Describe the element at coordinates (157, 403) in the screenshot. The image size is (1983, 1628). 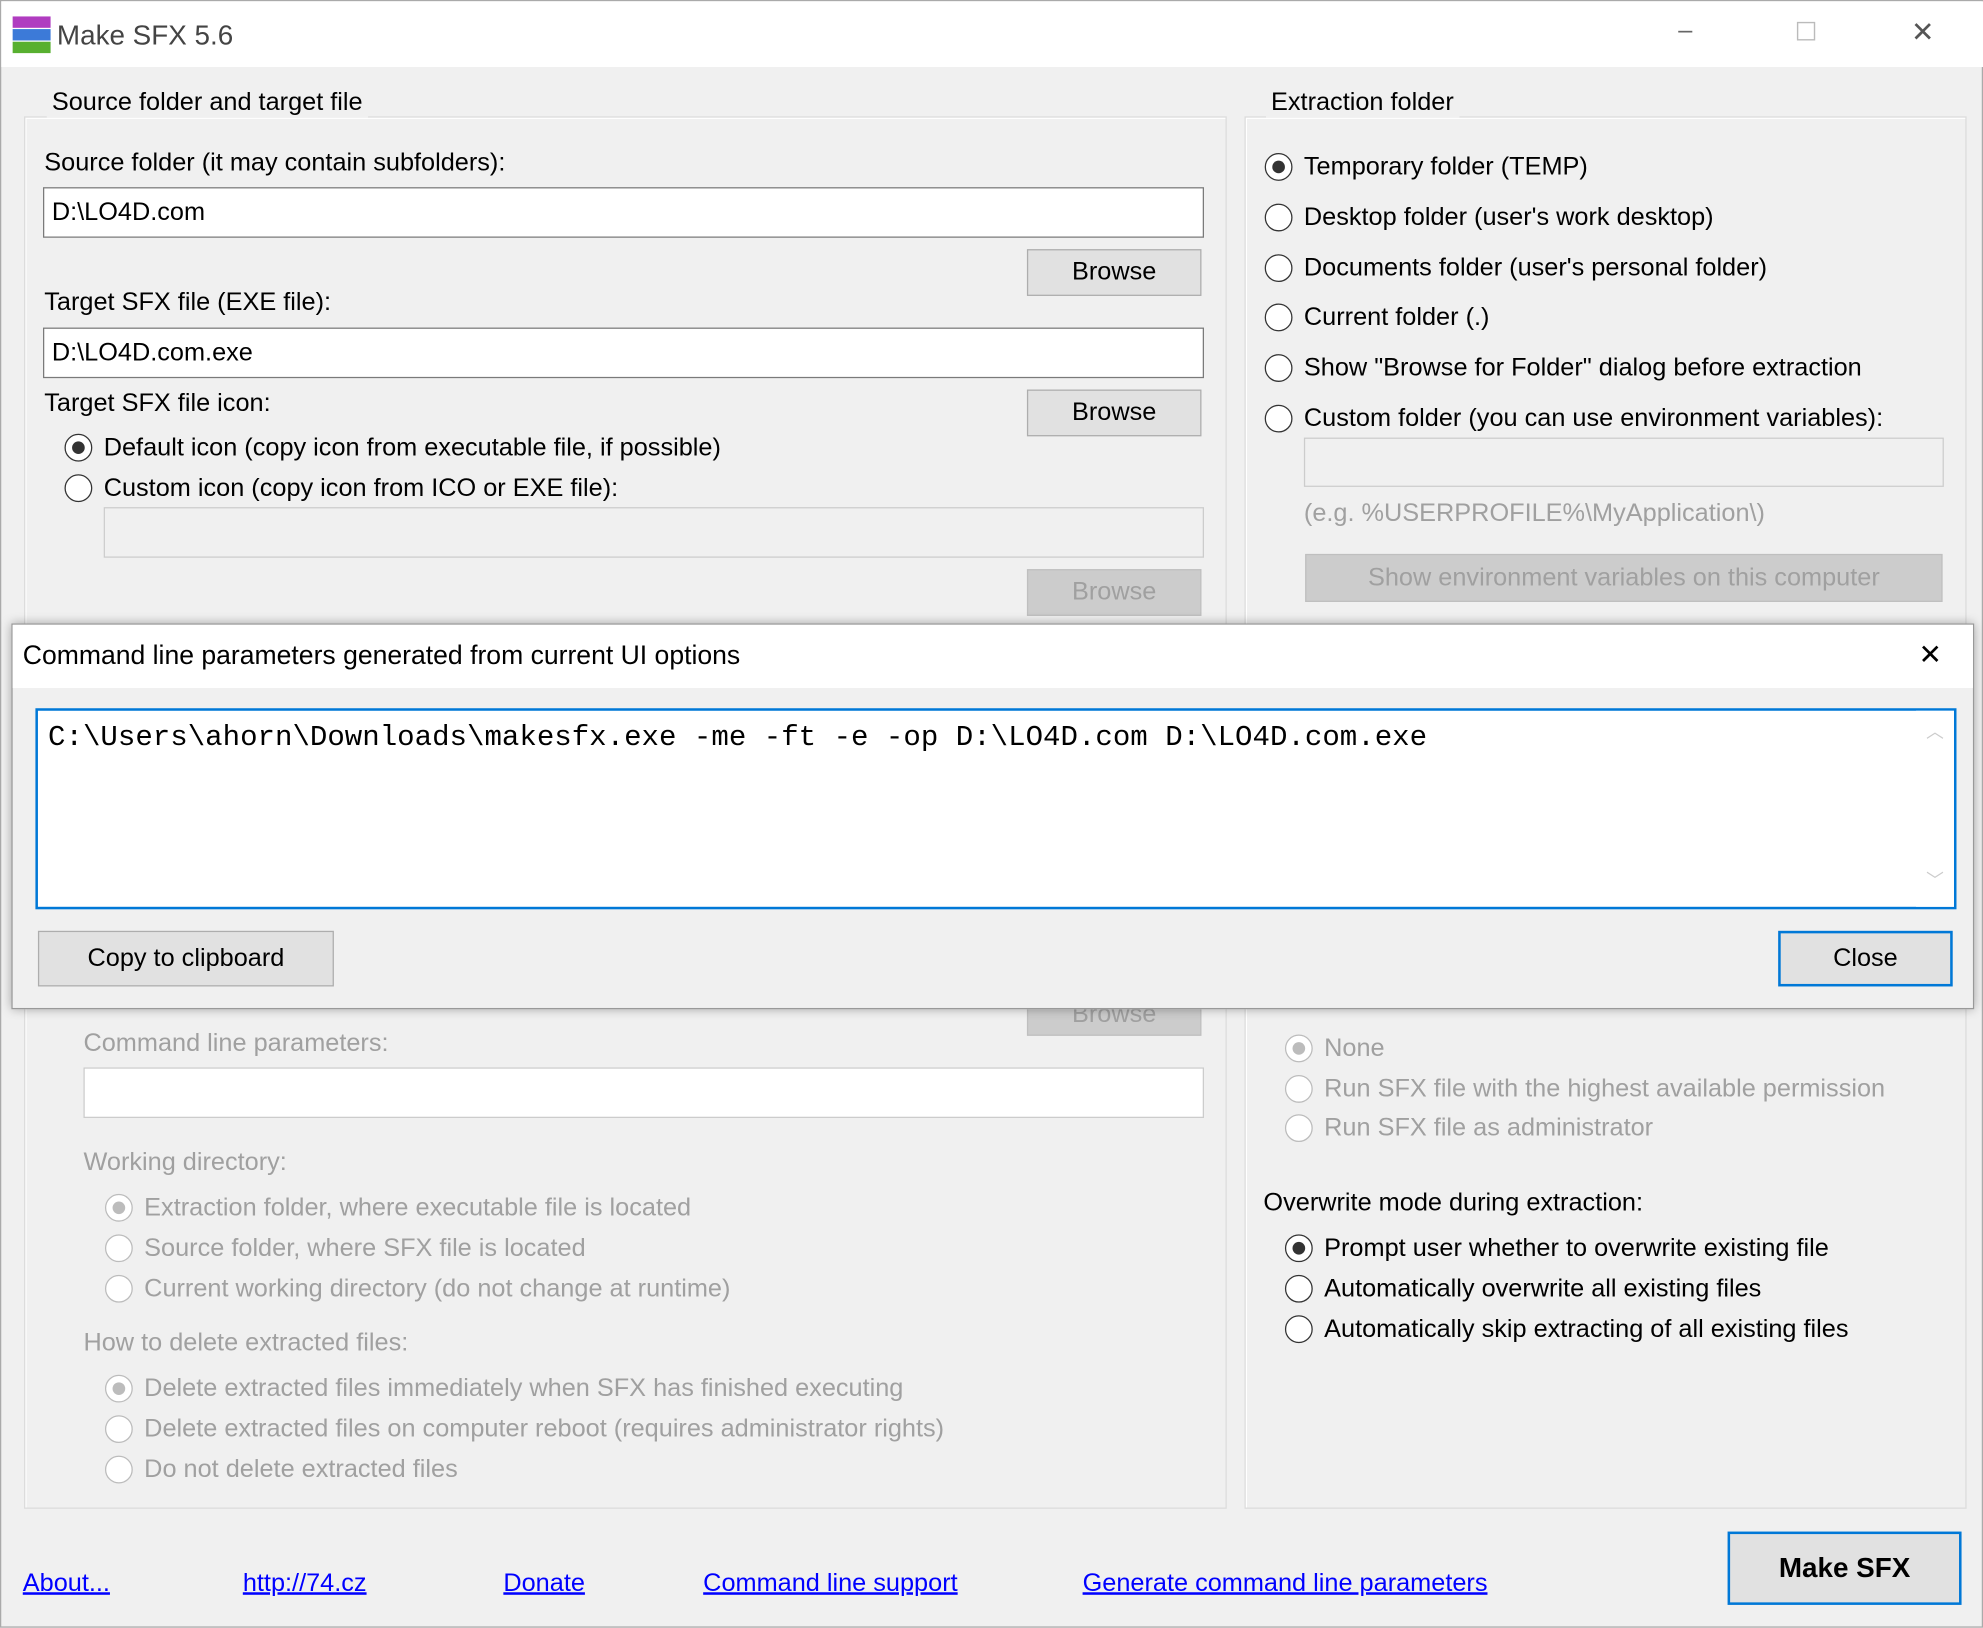
I see `icon-label: Target SFX file icon:` at that location.